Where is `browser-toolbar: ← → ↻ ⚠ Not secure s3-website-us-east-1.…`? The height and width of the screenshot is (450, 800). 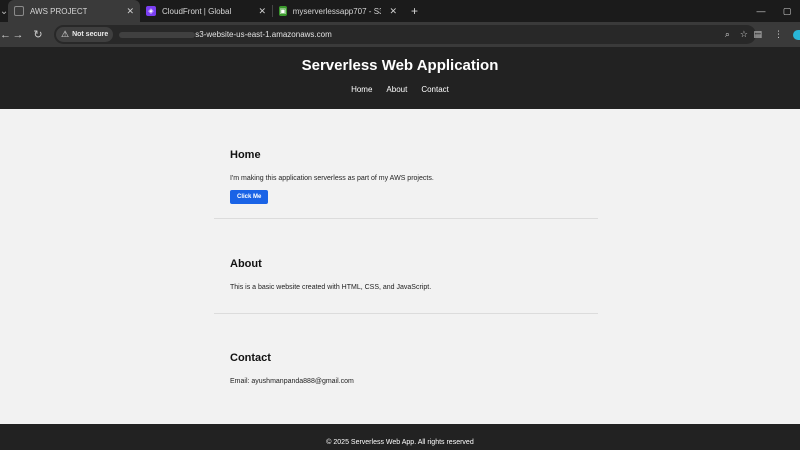 browser-toolbar: ← → ↻ ⚠ Not secure s3-website-us-east-1.… is located at coordinates (400, 34).